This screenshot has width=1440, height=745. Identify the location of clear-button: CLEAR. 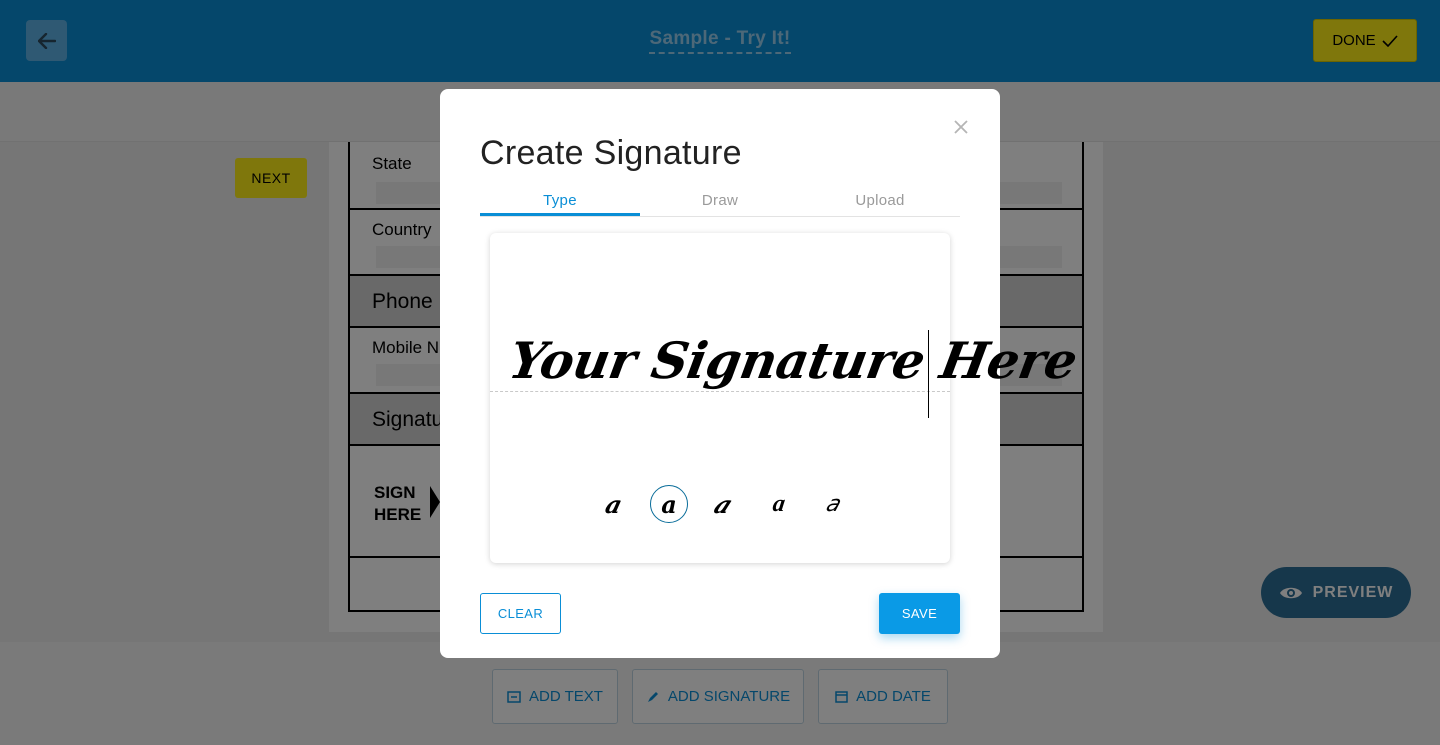
(520, 613).